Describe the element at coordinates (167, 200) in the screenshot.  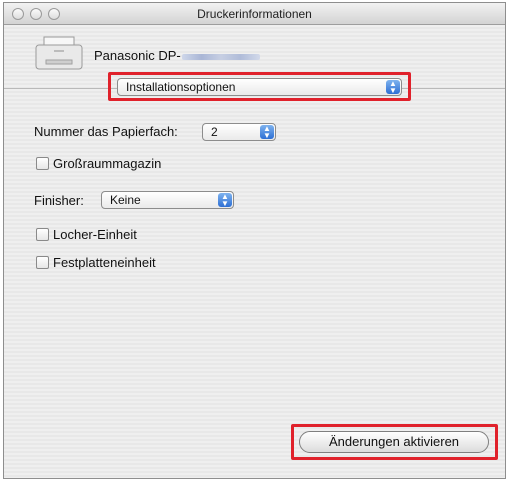
I see `finisher-popup: Keine ▲ ▼` at that location.